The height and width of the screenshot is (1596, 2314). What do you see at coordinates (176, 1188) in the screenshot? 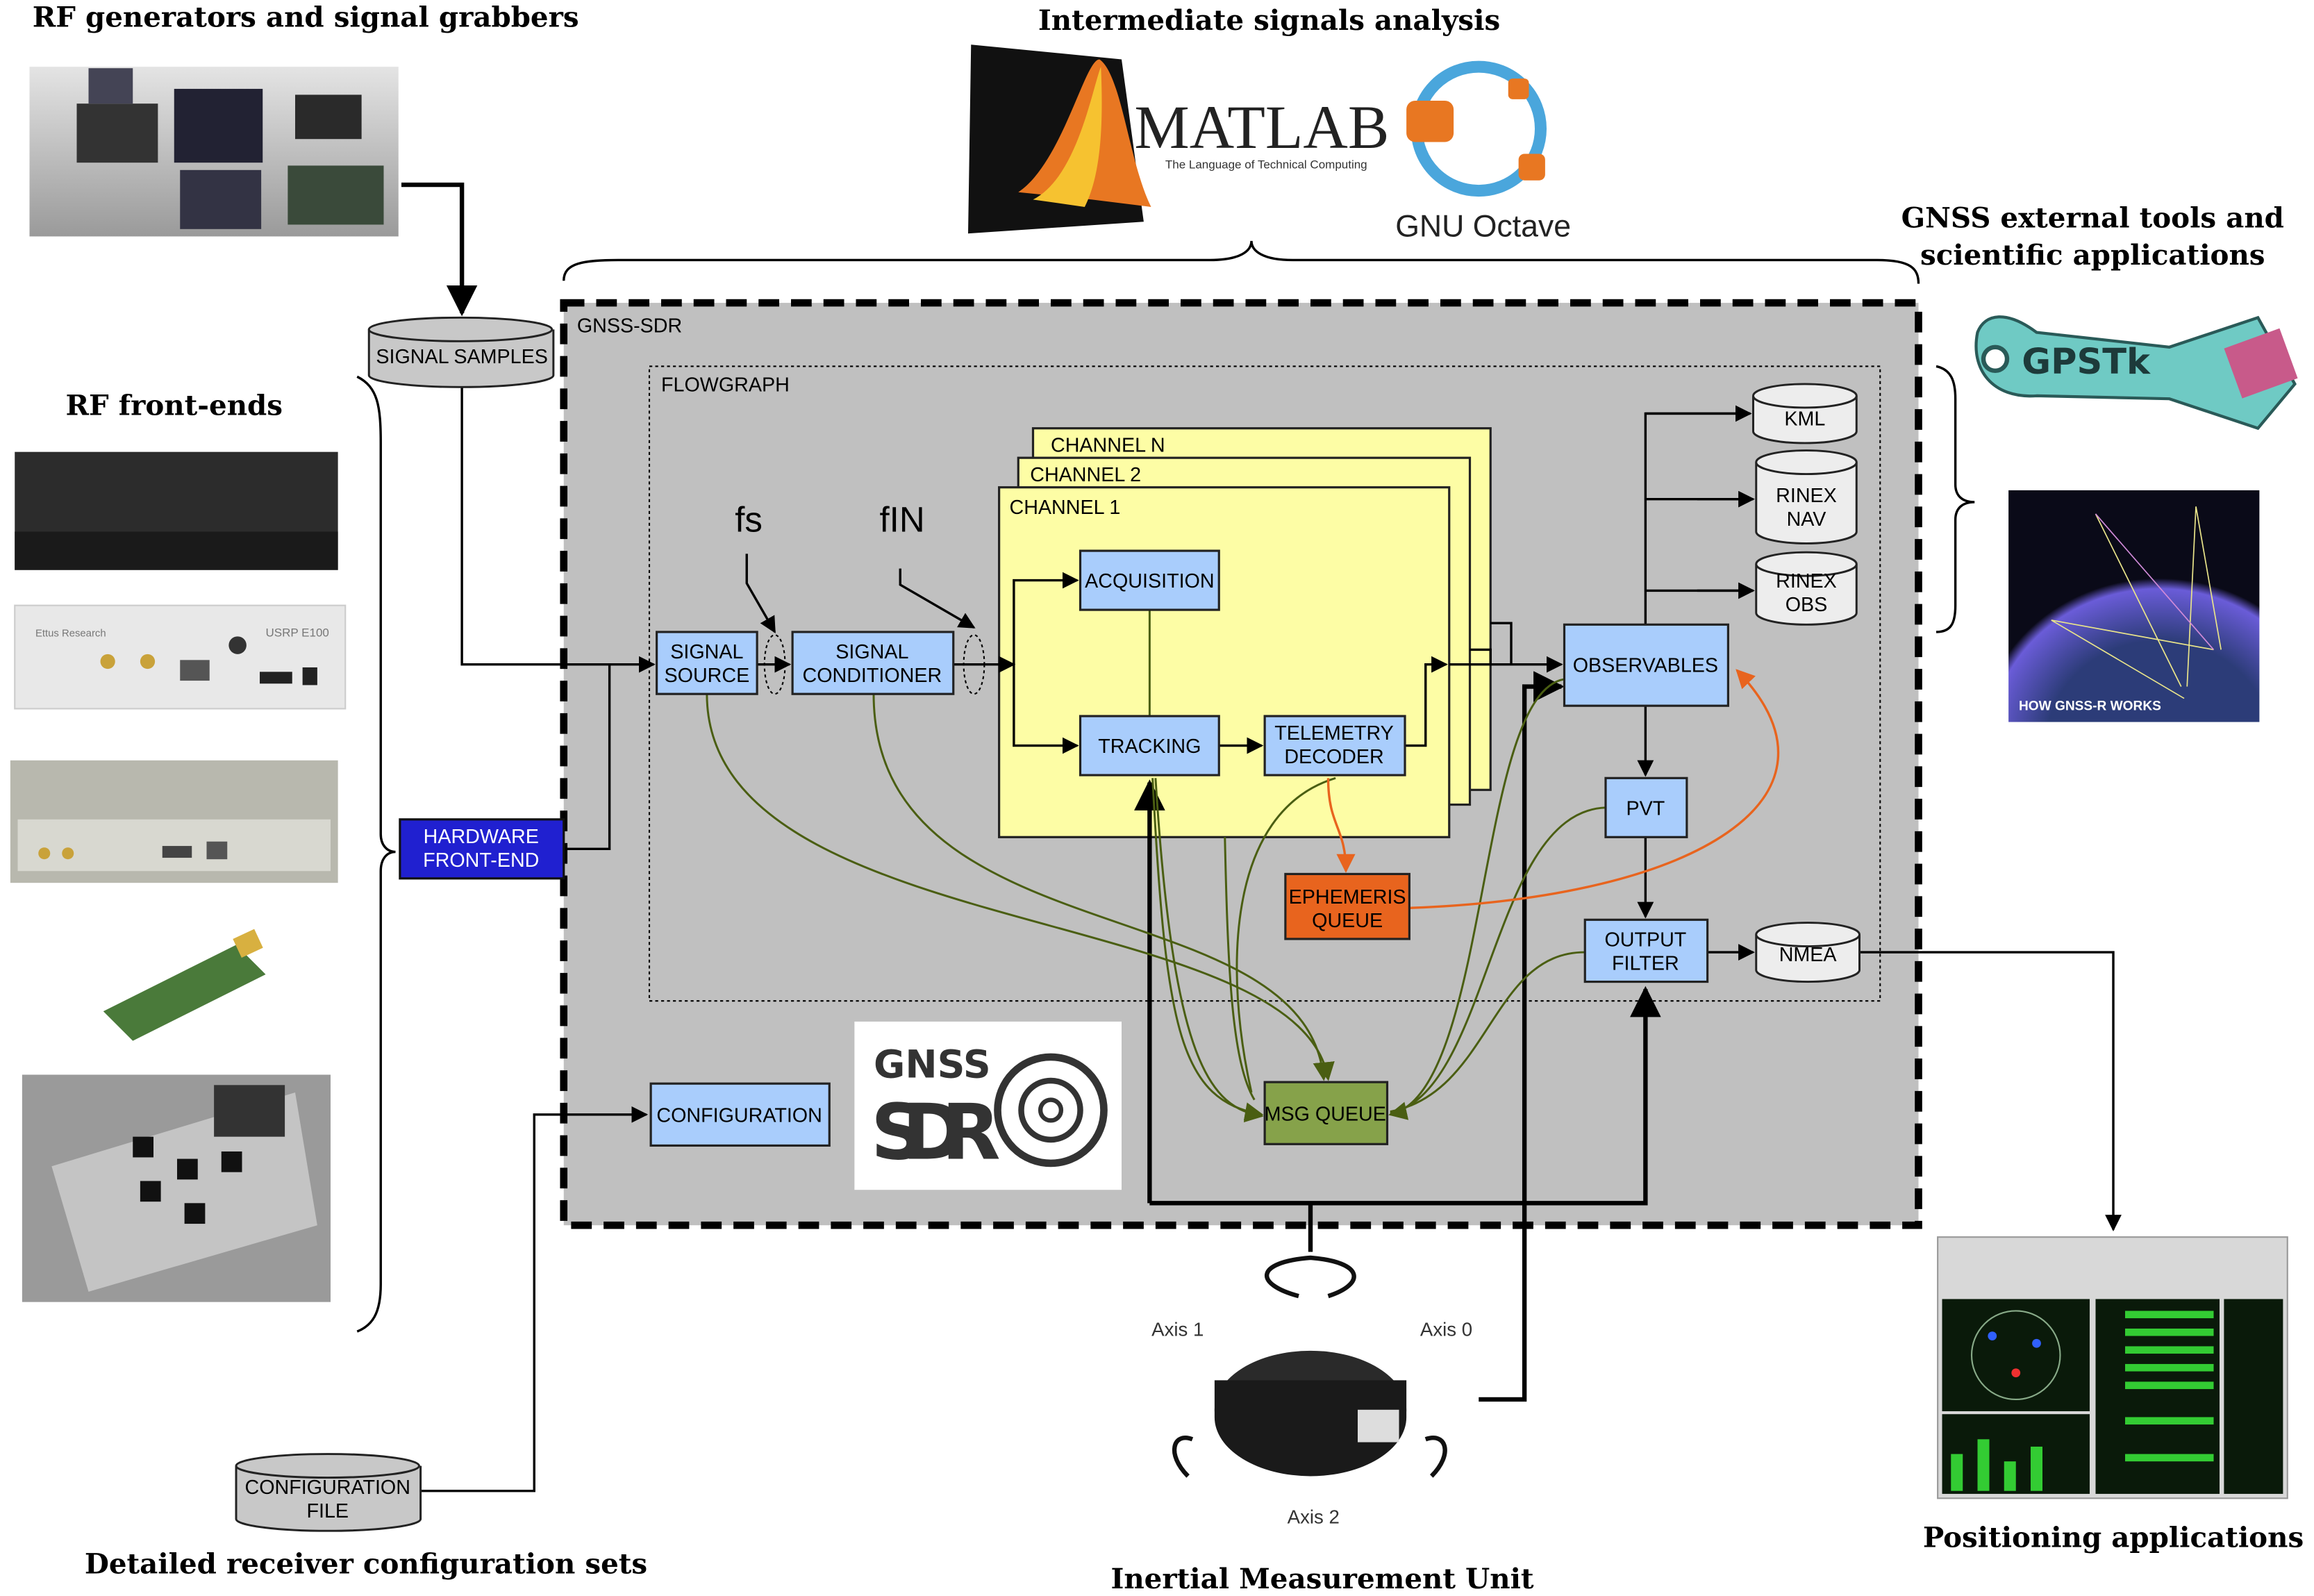
I see `frontend-antenna-array-image` at bounding box center [176, 1188].